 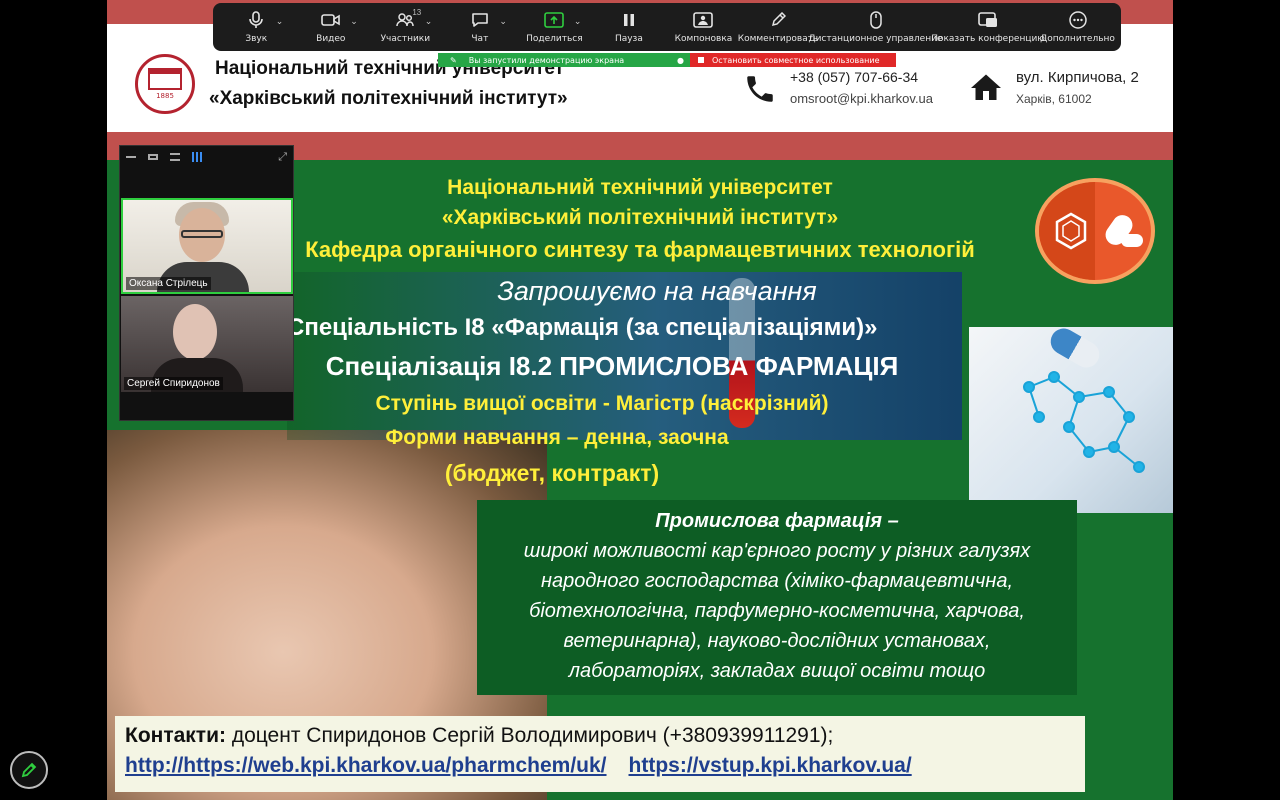 What do you see at coordinates (1077, 20) in the screenshot?
I see `more-icon` at bounding box center [1077, 20].